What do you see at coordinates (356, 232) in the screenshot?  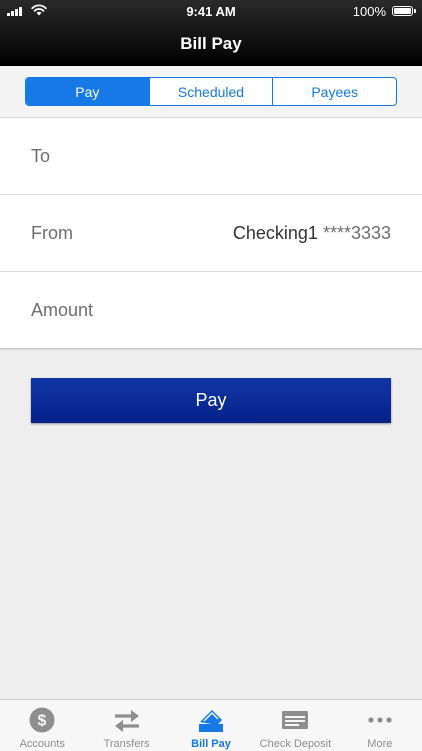 I see `from-account-mask: ****3333` at bounding box center [356, 232].